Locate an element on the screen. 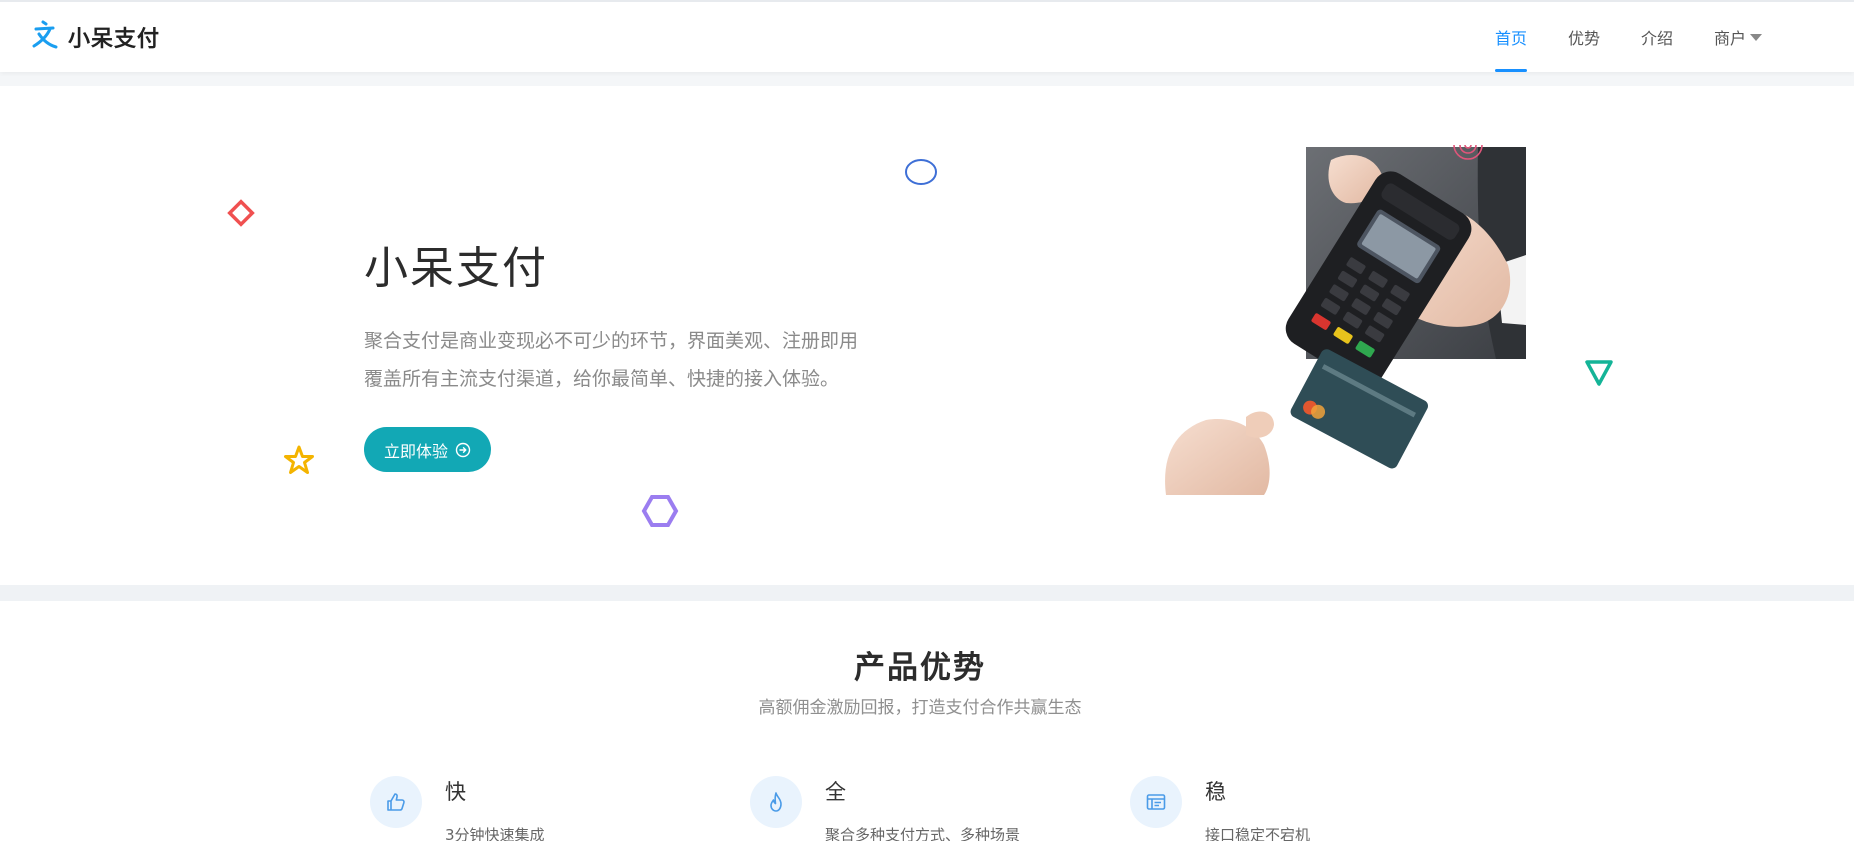 The width and height of the screenshot is (1854, 841). nav-item-merchant: 商户 is located at coordinates (1738, 37).